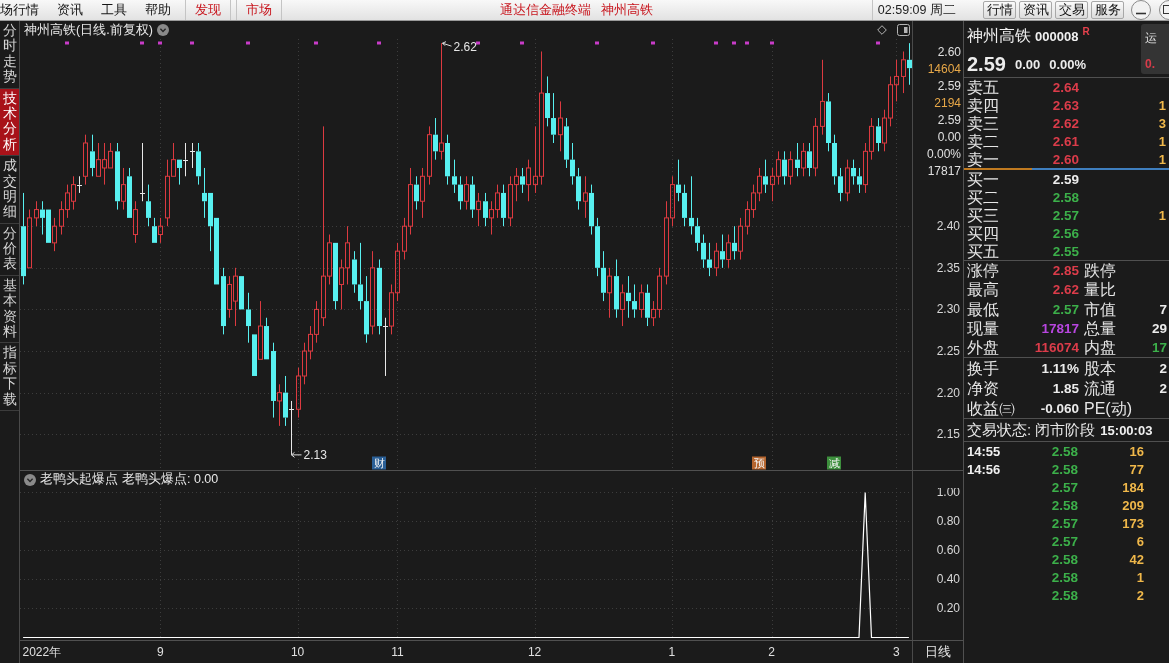  What do you see at coordinates (983, 251) in the screenshot?
I see `order-label: 买五` at bounding box center [983, 251].